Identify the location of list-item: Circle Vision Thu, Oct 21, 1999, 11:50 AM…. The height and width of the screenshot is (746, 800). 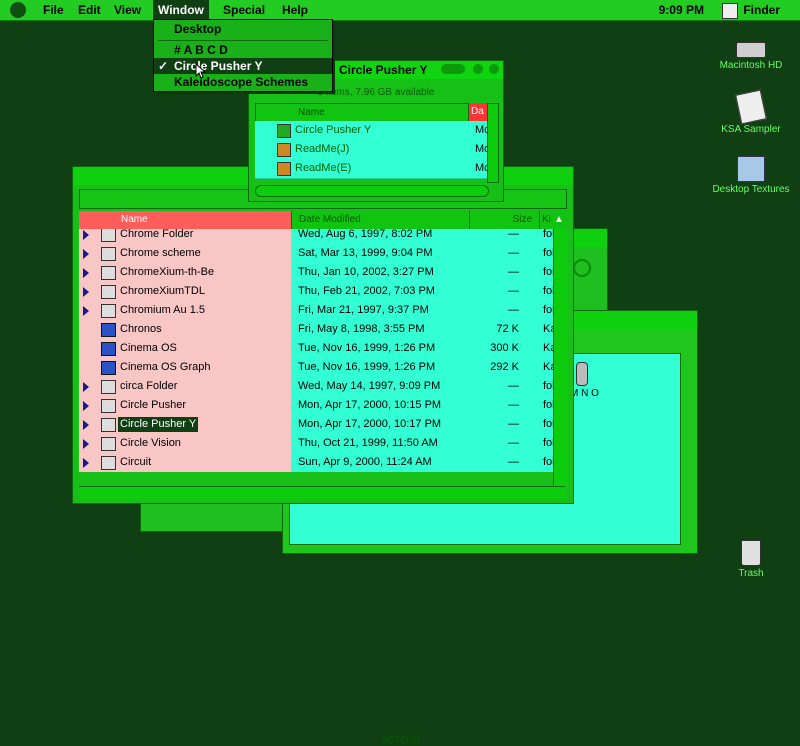
(316, 443).